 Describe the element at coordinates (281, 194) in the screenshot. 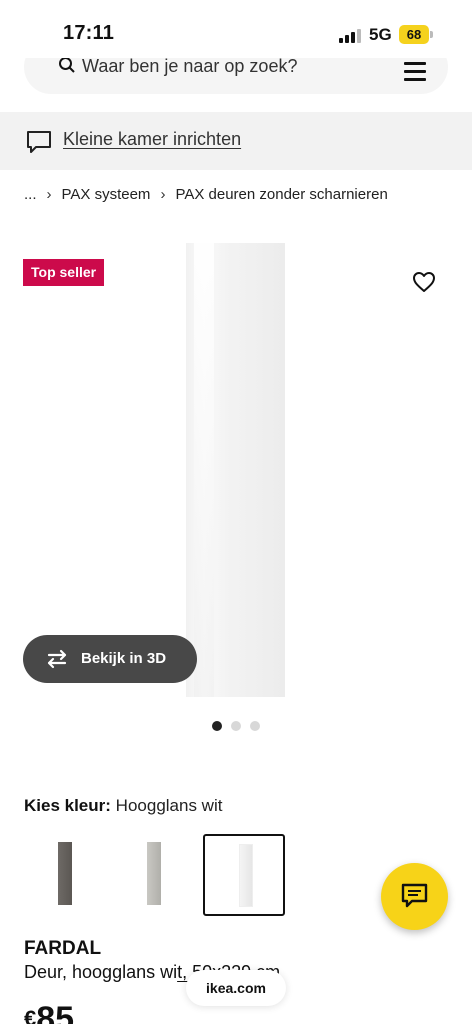

I see `breadcrumb-item-pax-deuren: PAX deuren zonder scharnieren` at that location.